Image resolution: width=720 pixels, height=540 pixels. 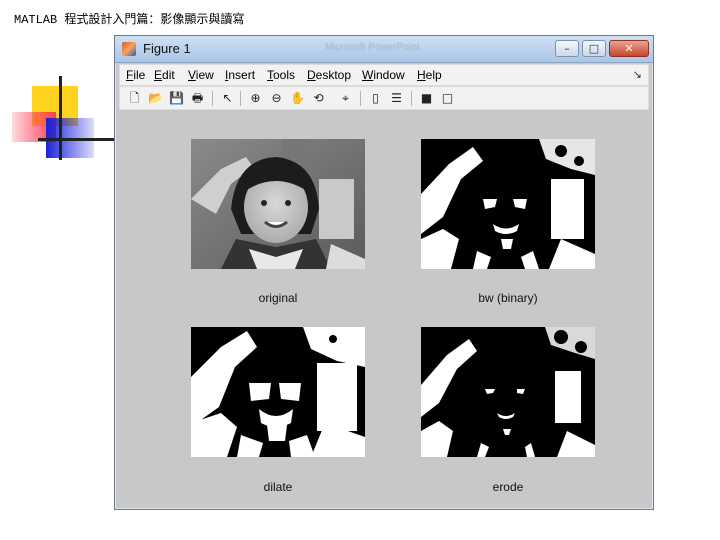 I want to click on menu-help: Help, so click(x=429, y=75).